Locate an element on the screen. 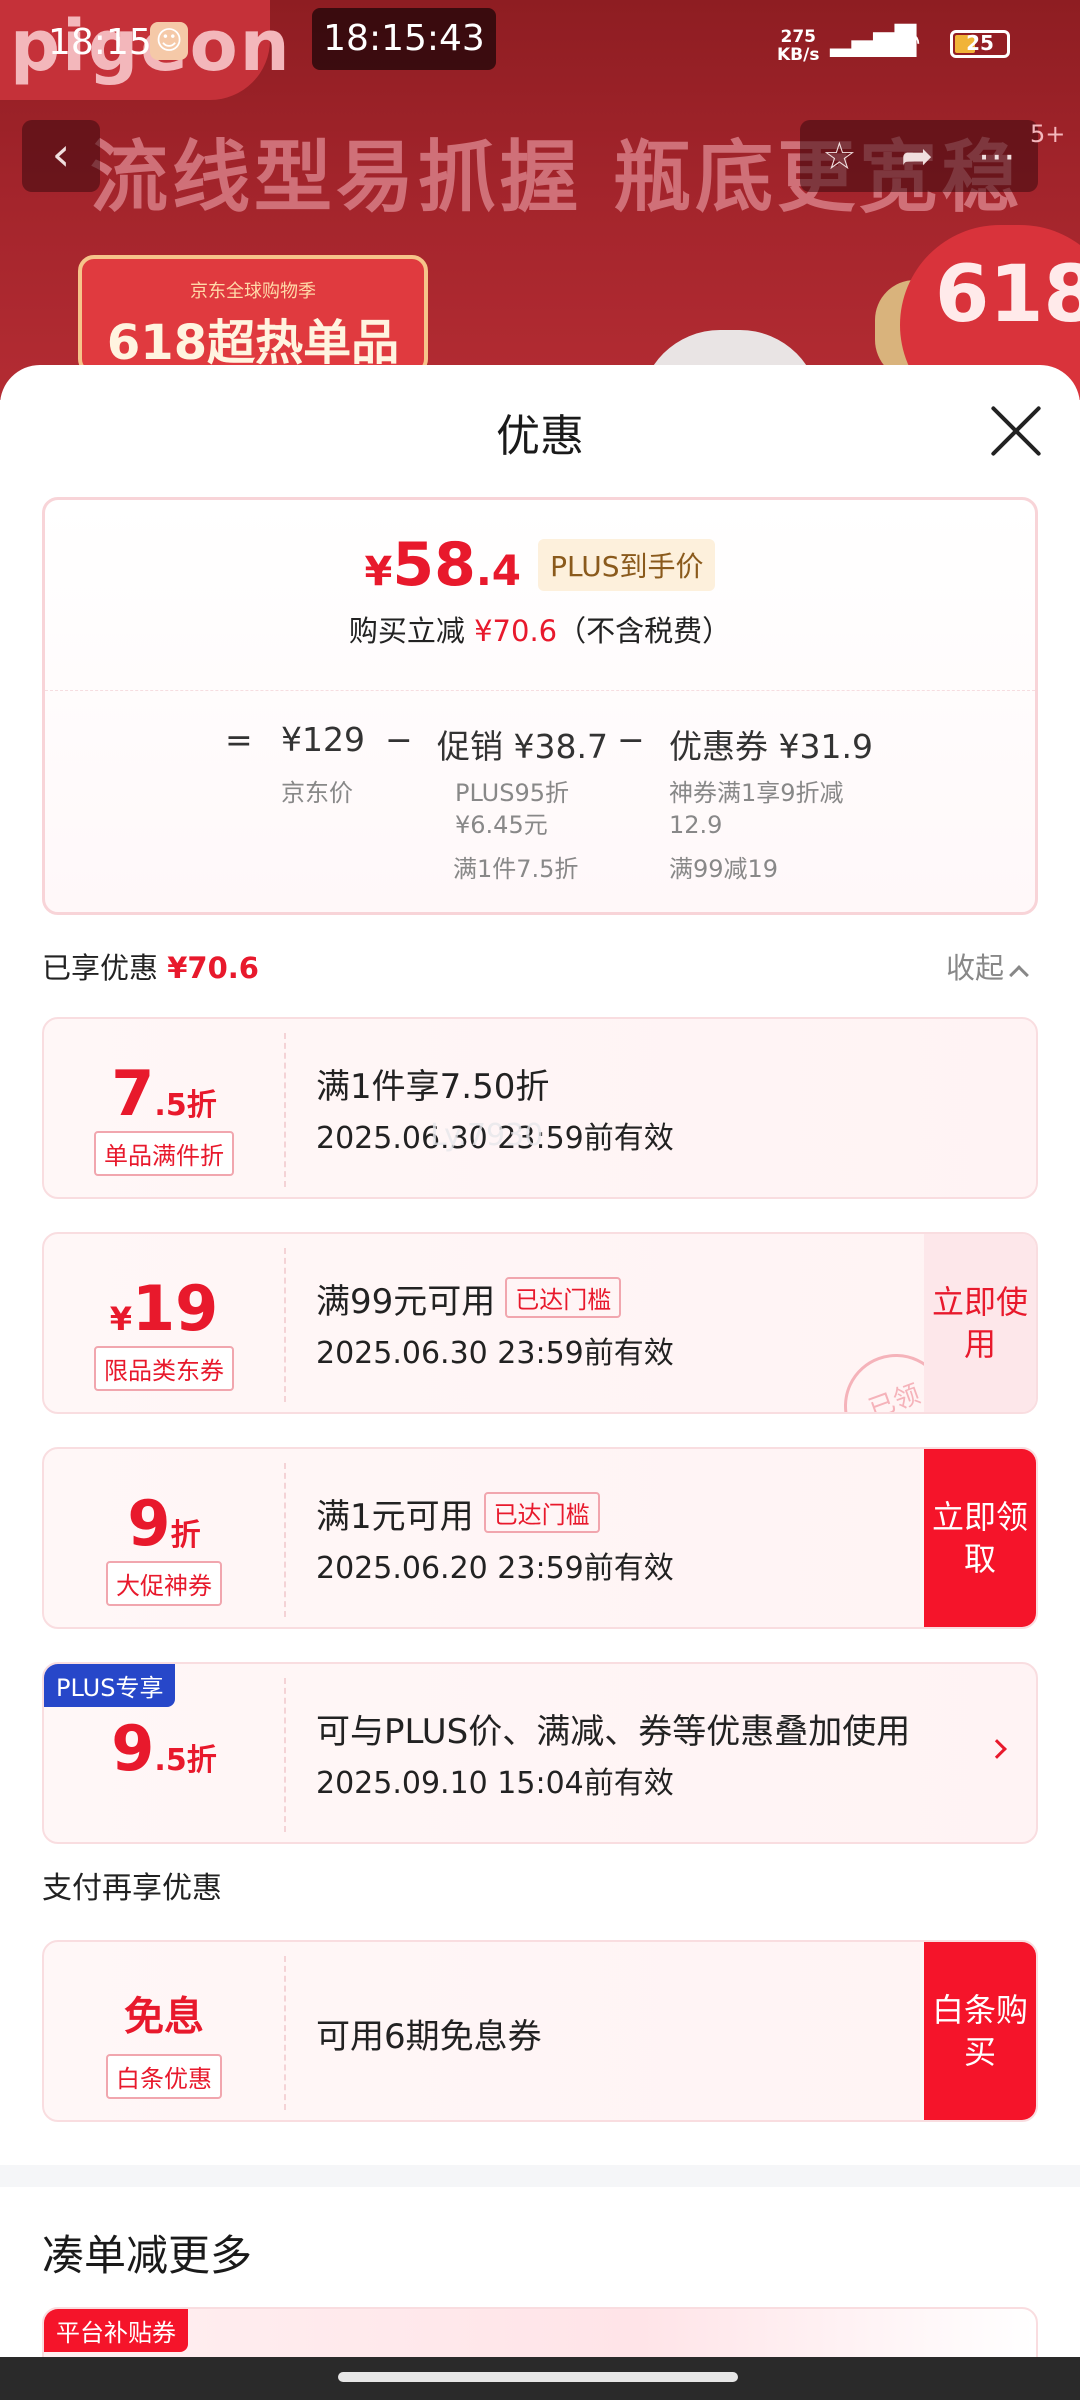  coupon-value-area: 9.5折 is located at coordinates (164, 1753).